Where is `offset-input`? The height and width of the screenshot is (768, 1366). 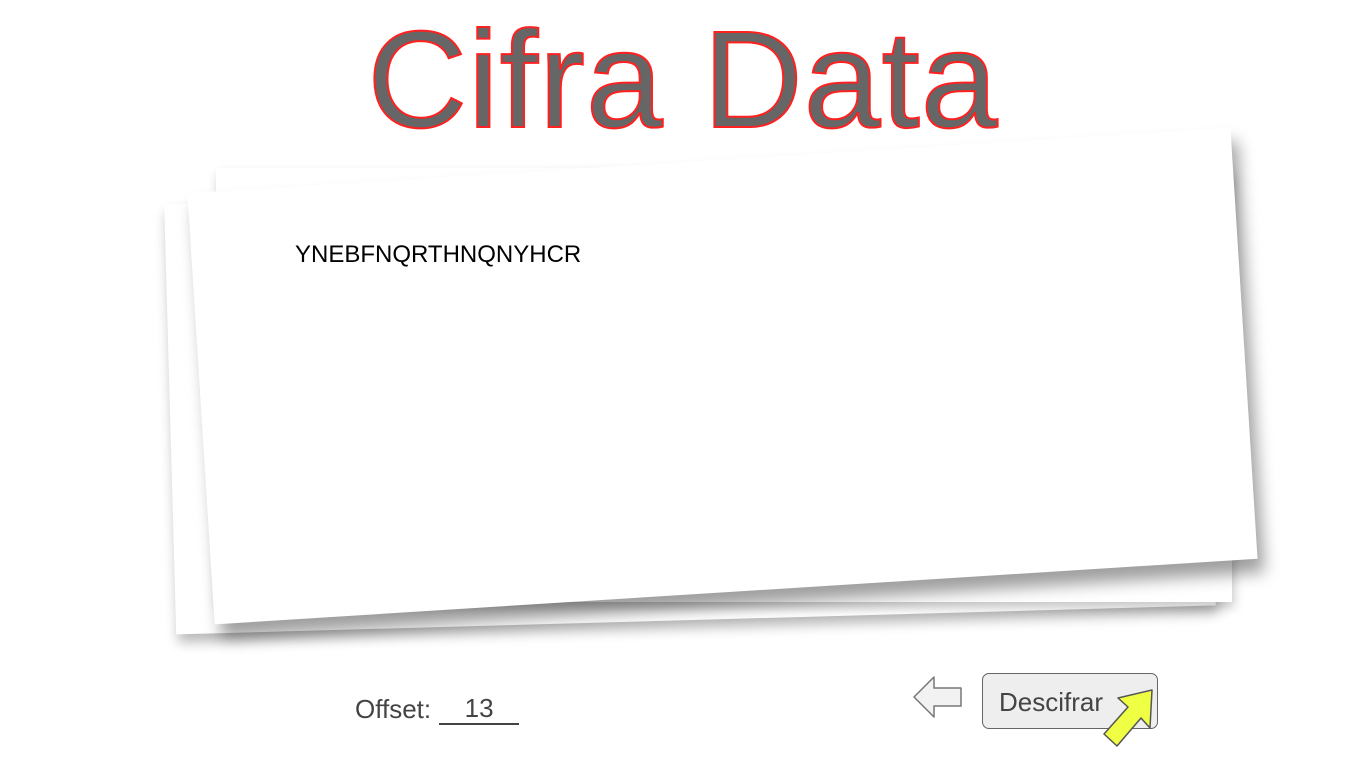
offset-input is located at coordinates (479, 709).